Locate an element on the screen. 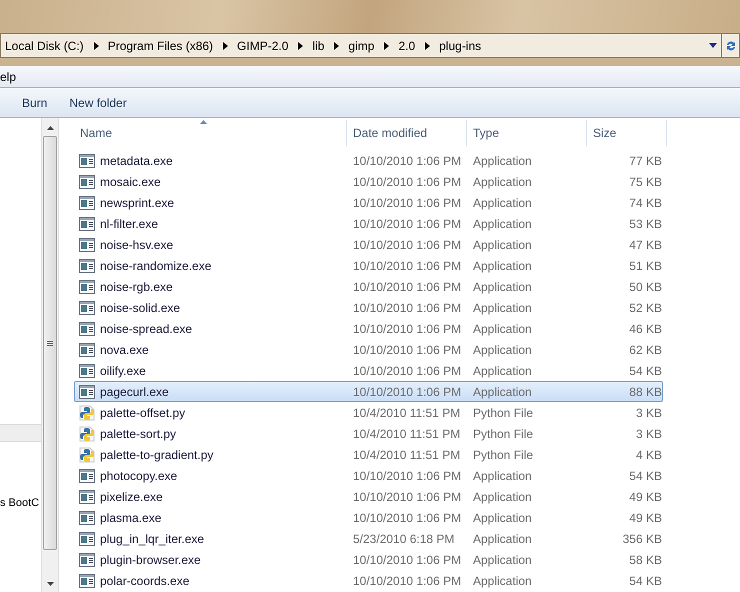  file-row: nova.exe 10/10/2010 1:06 PM Application 62 KB is located at coordinates (368, 349).